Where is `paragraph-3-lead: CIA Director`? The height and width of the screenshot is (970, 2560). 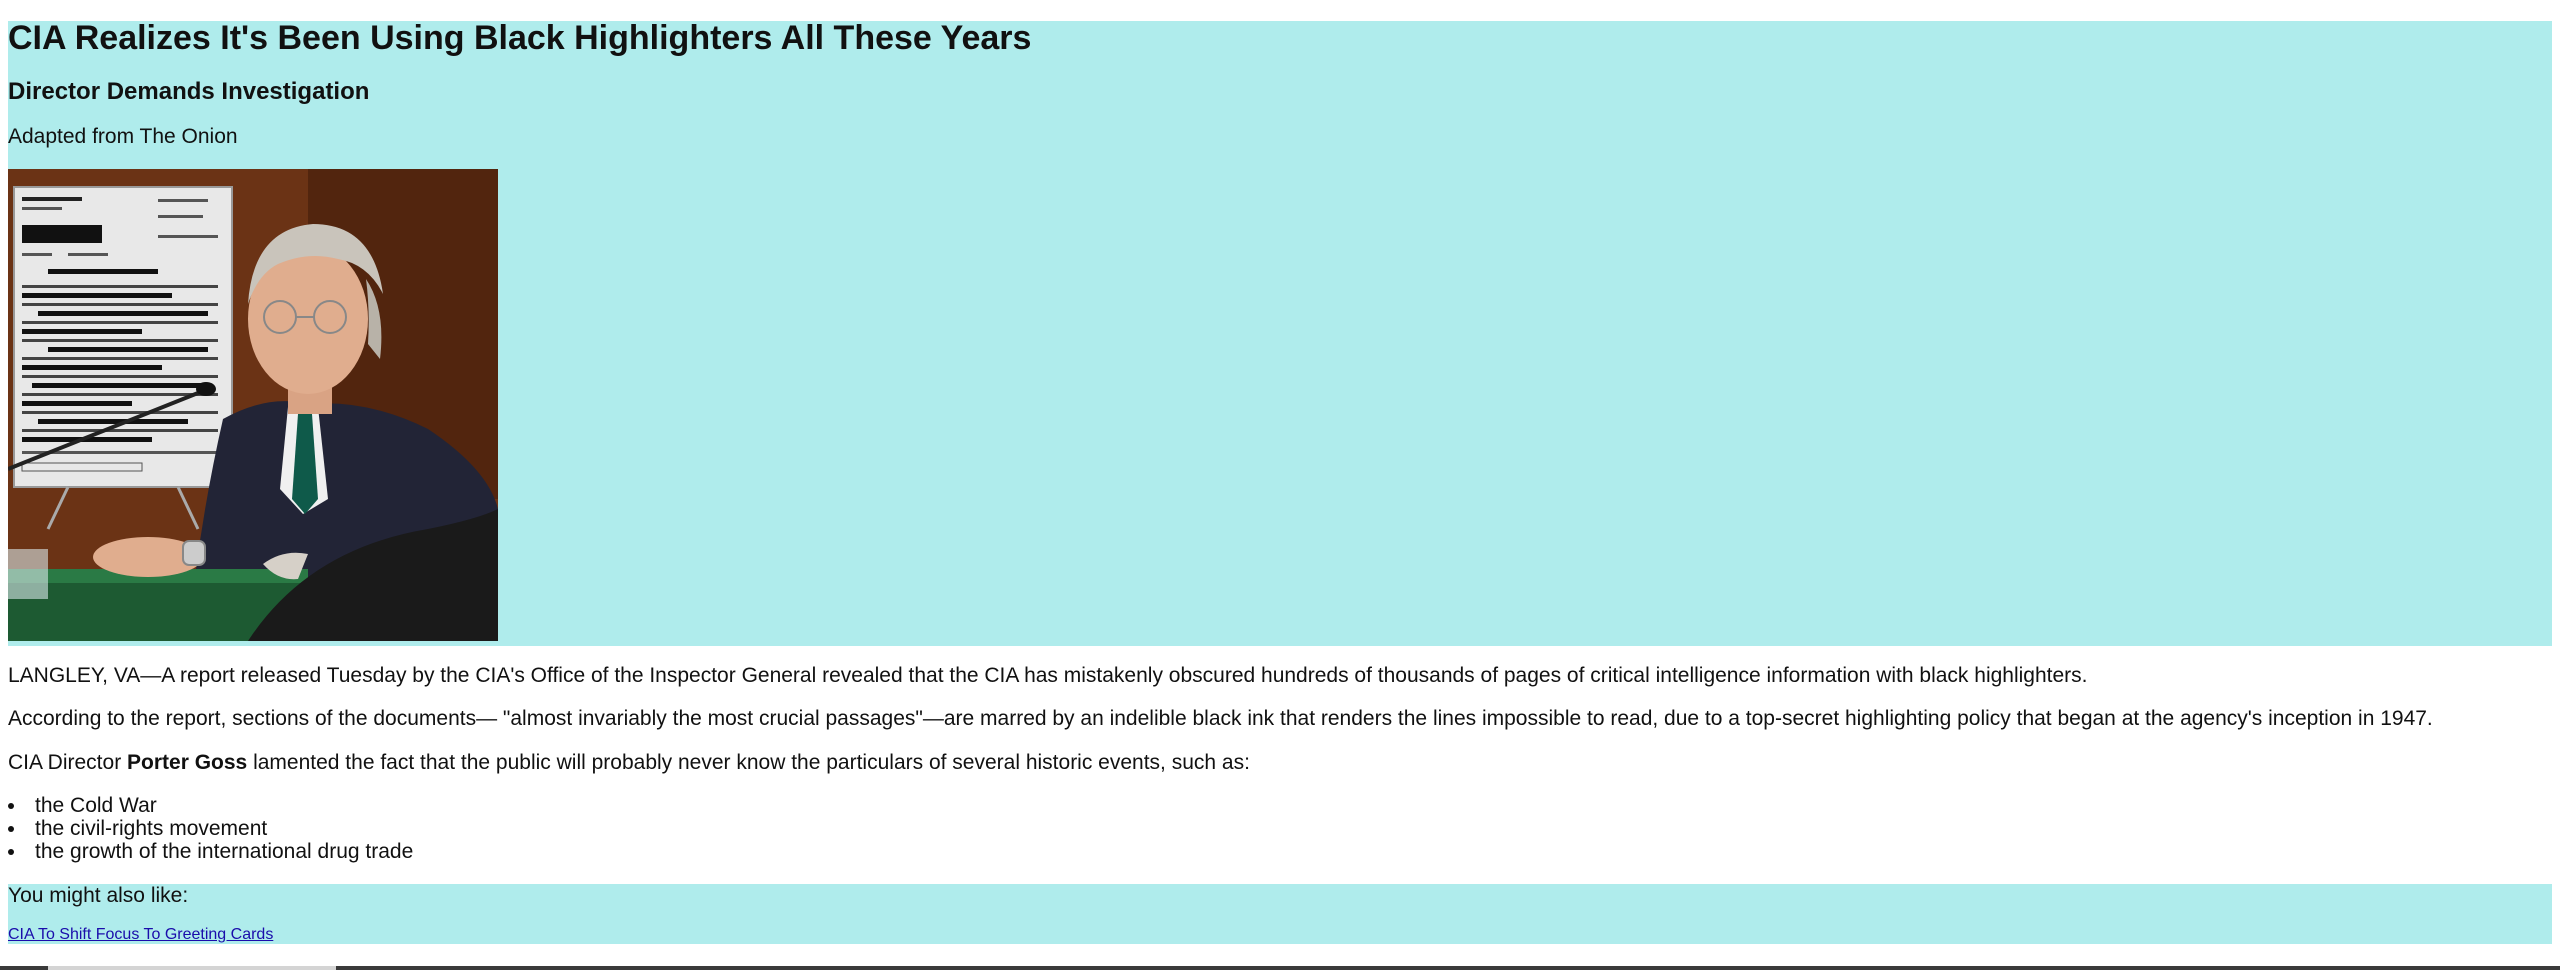
paragraph-3-lead: CIA Director is located at coordinates (68, 762).